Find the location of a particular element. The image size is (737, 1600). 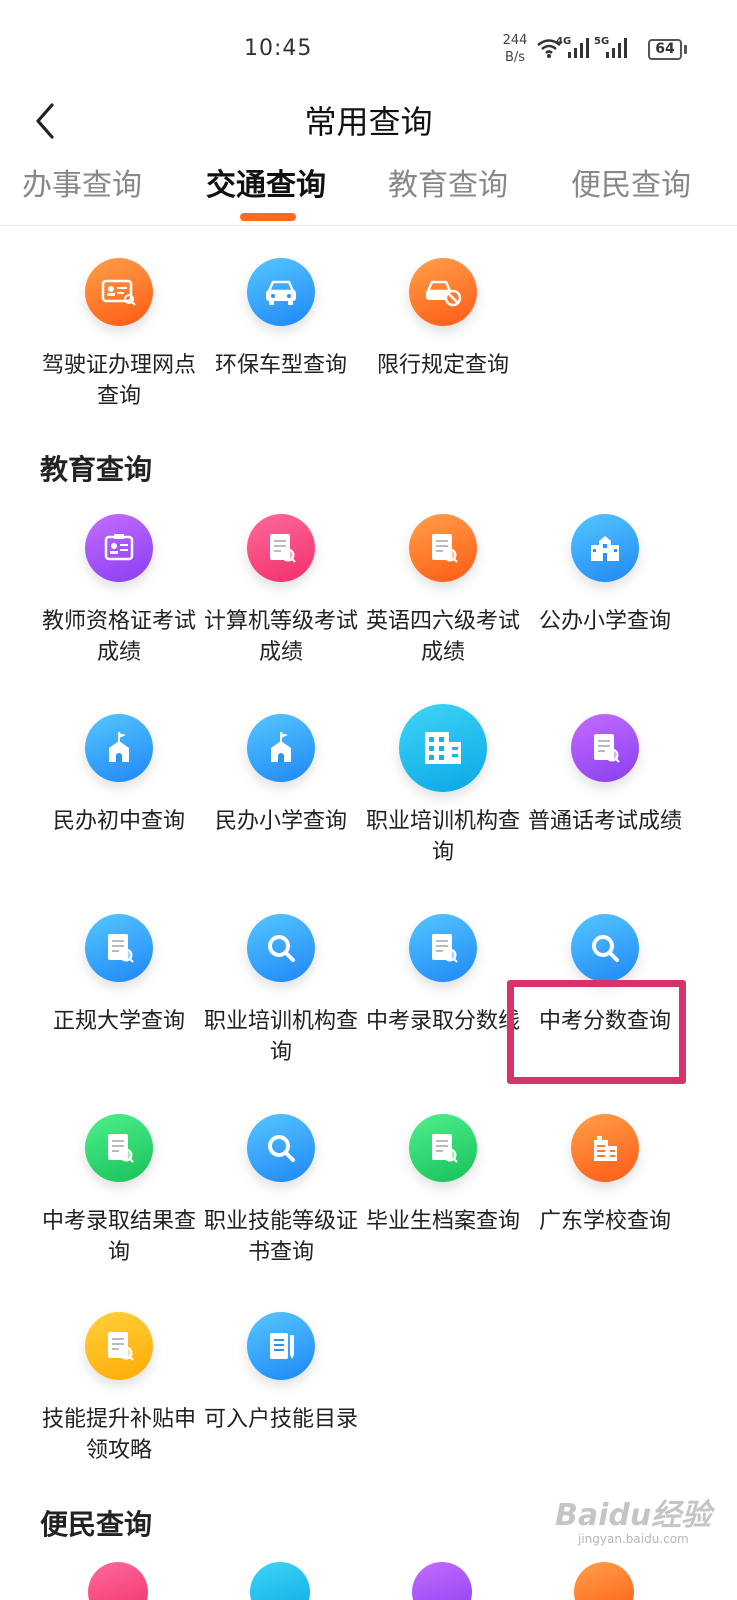

grid-item-18: 可入户技能目录 is located at coordinates (281, 1373).